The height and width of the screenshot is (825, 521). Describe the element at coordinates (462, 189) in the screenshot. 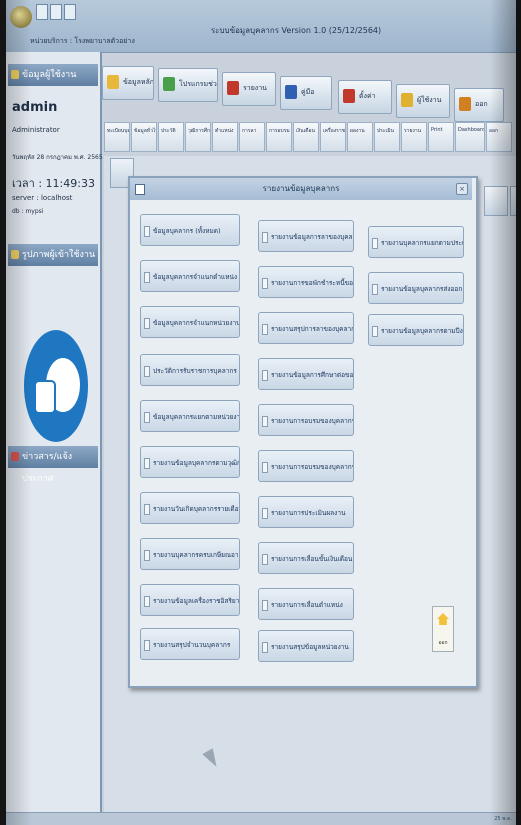

I see `close-icon: ×` at that location.